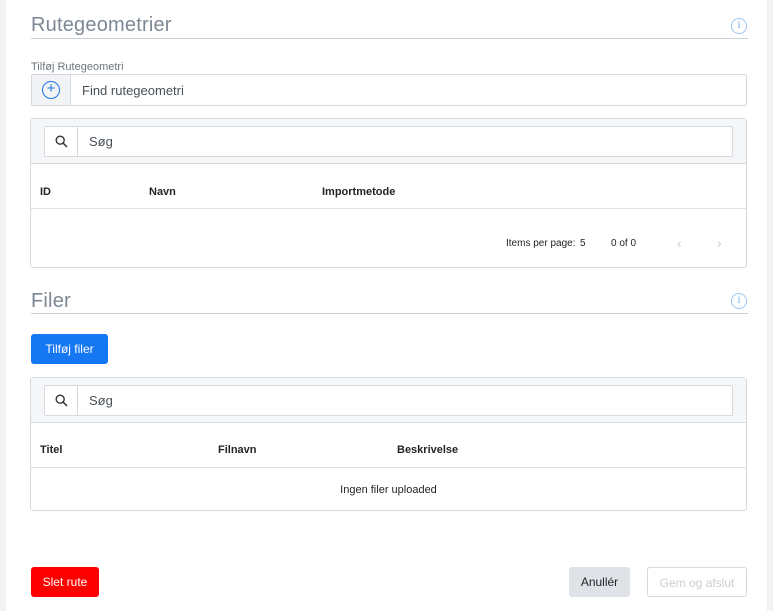  What do you see at coordinates (358, 192) in the screenshot?
I see `column-header-import-method: Importmetode` at bounding box center [358, 192].